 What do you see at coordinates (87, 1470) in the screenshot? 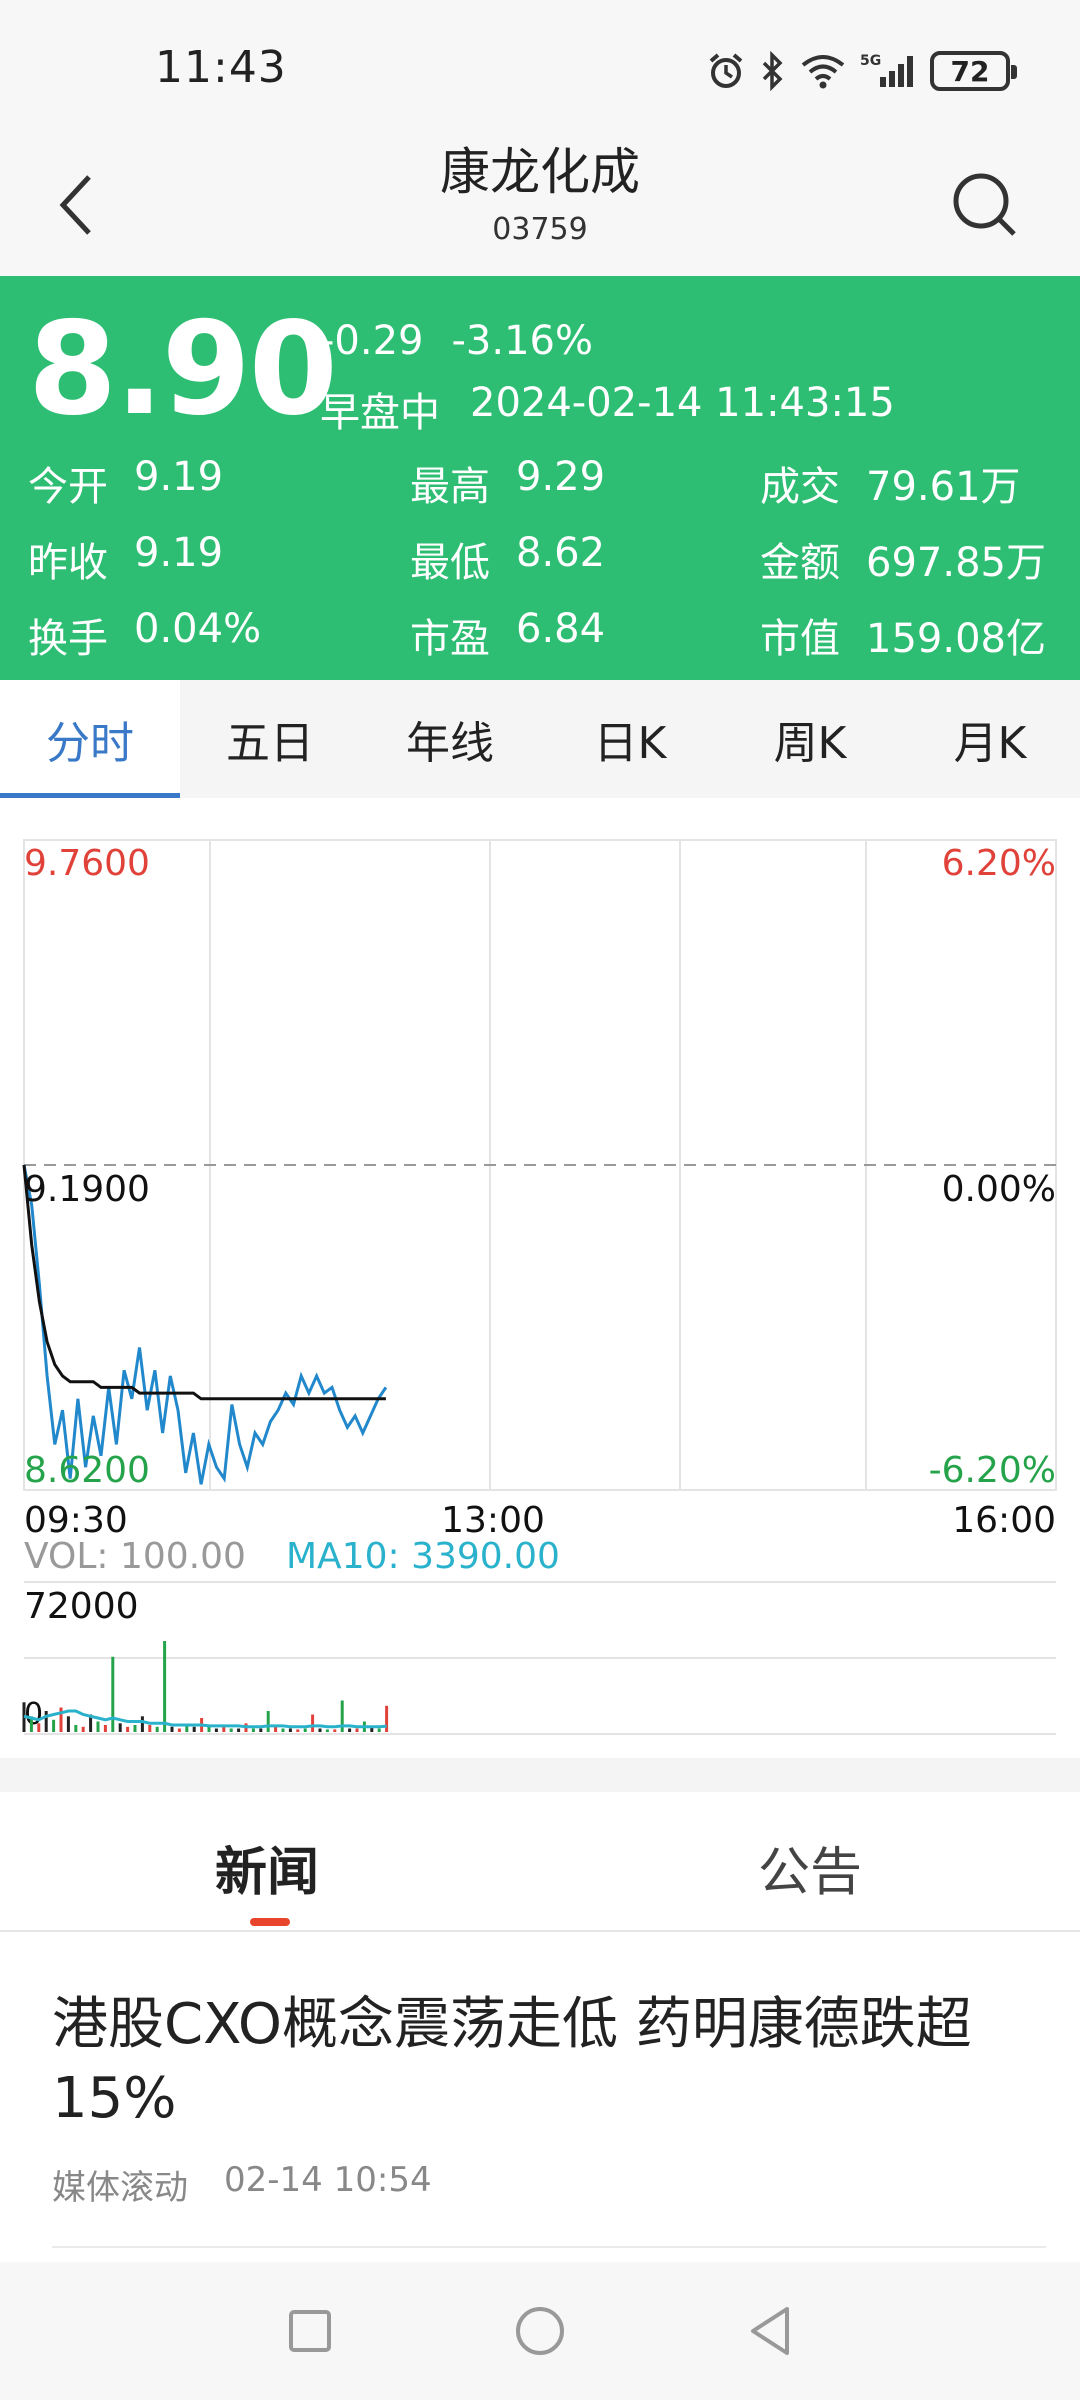
I see `price-low-label: 8.6200` at bounding box center [87, 1470].